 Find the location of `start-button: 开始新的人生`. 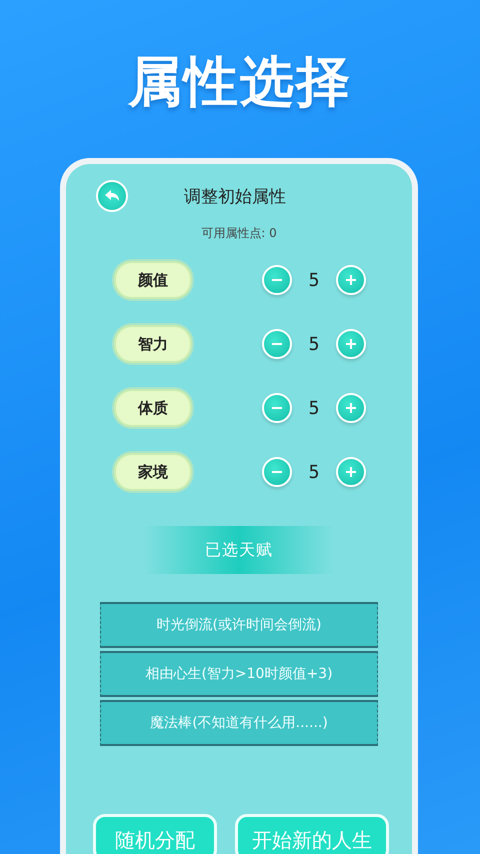

start-button: 开始新的人生 is located at coordinates (312, 834).